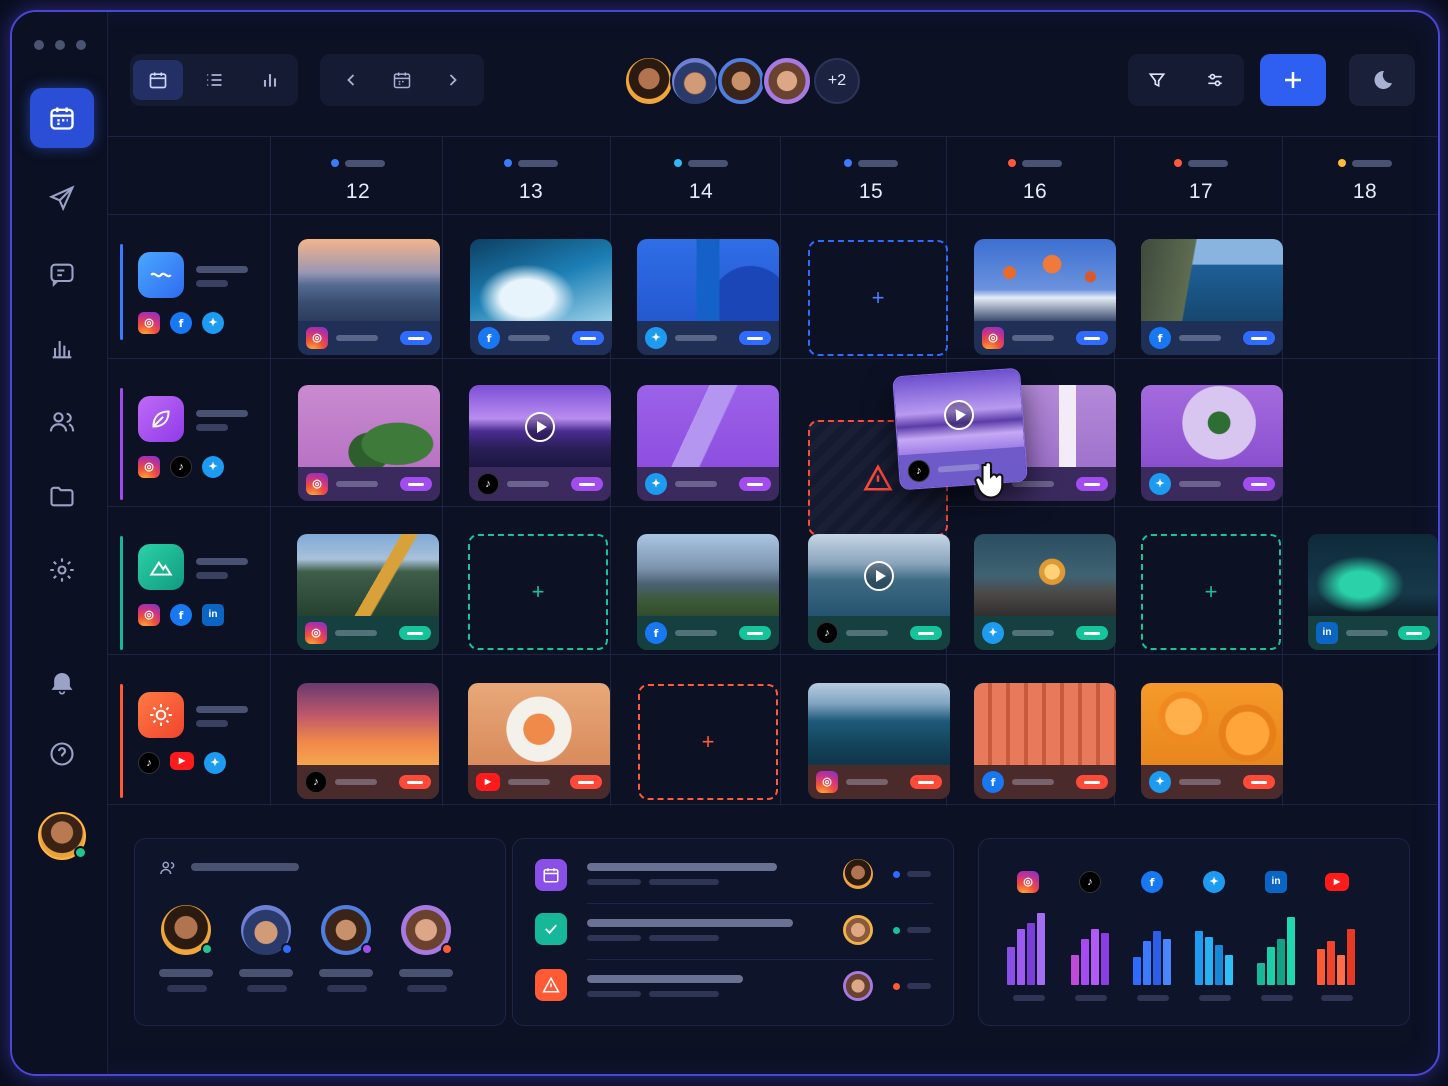 This screenshot has height=1086, width=1448. Describe the element at coordinates (837, 81) in the screenshot. I see `more-members-badge: +2` at that location.